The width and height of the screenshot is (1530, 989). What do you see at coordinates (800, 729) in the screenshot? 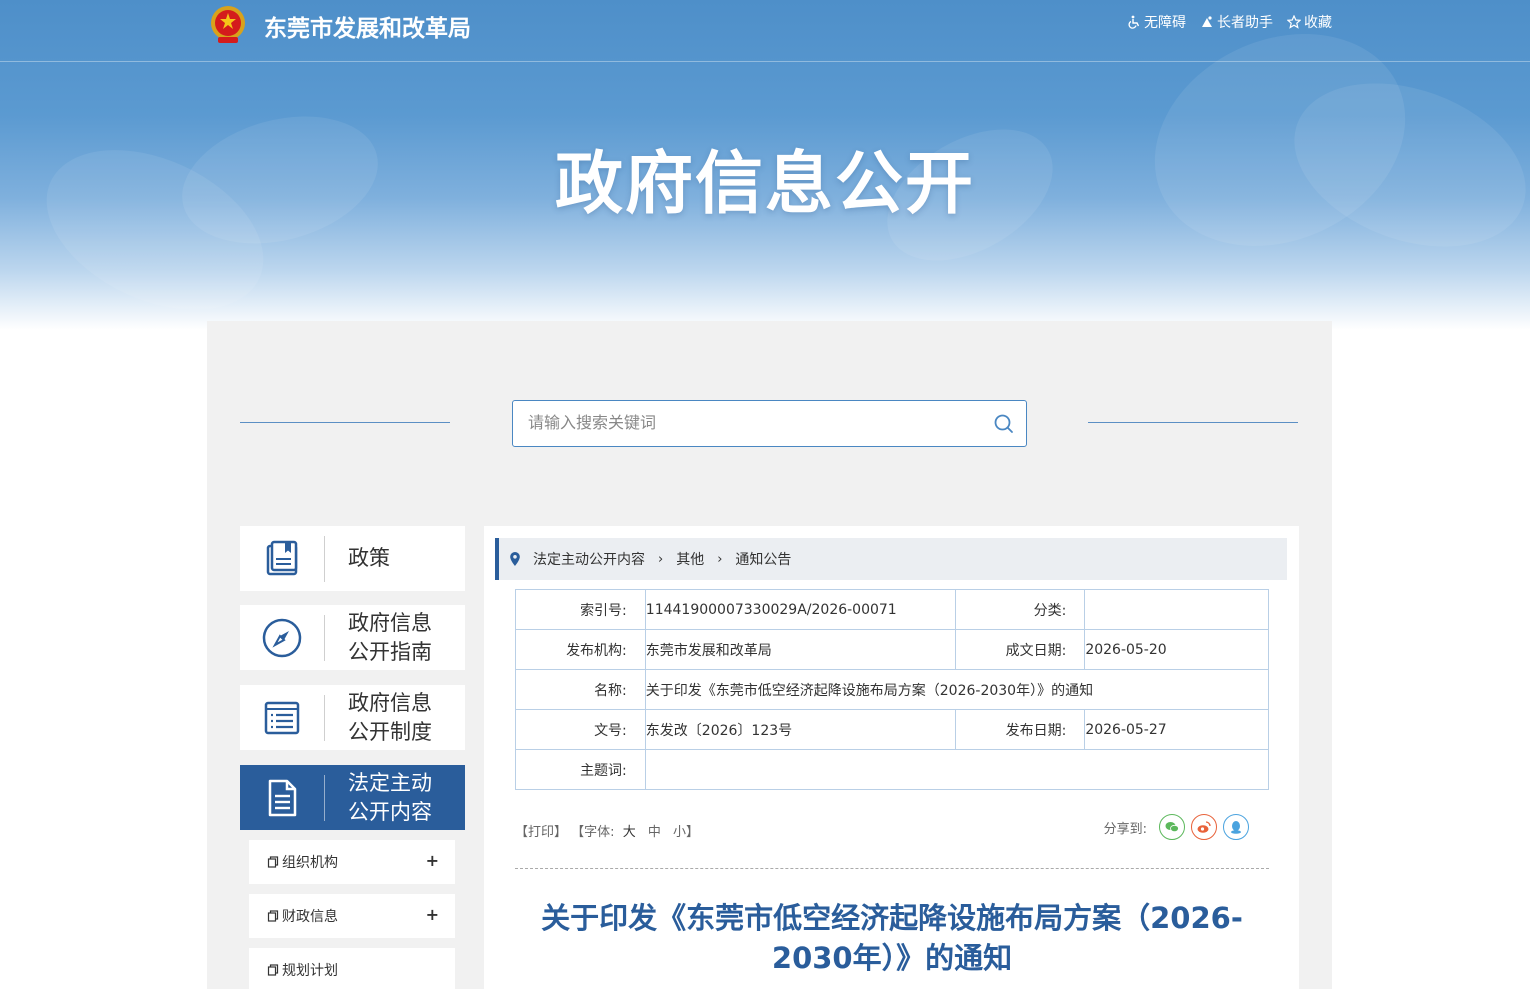
I see `meta-docno-value: 东发改〔2026〕123号` at bounding box center [800, 729].